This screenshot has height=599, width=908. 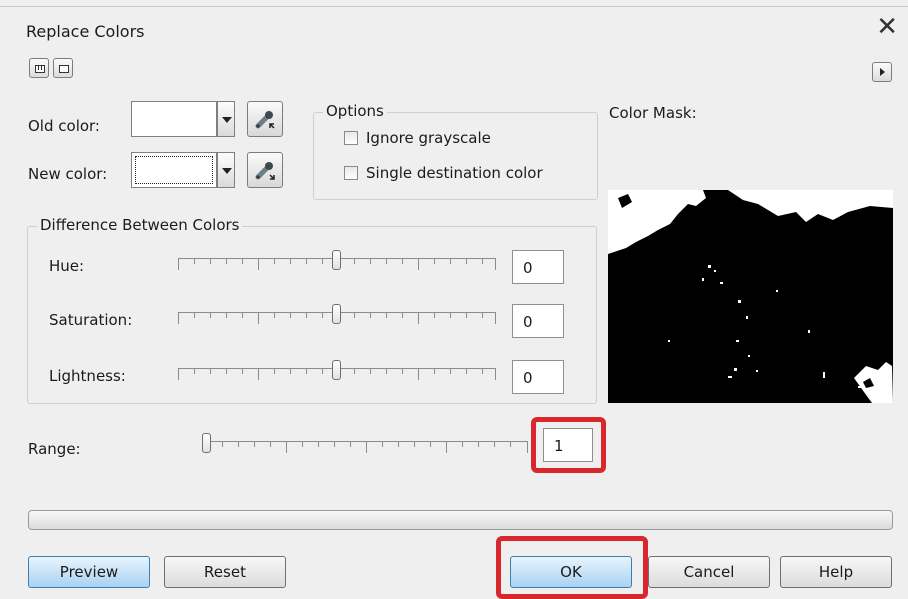 What do you see at coordinates (91, 320) in the screenshot?
I see `saturation-label: Saturation:` at bounding box center [91, 320].